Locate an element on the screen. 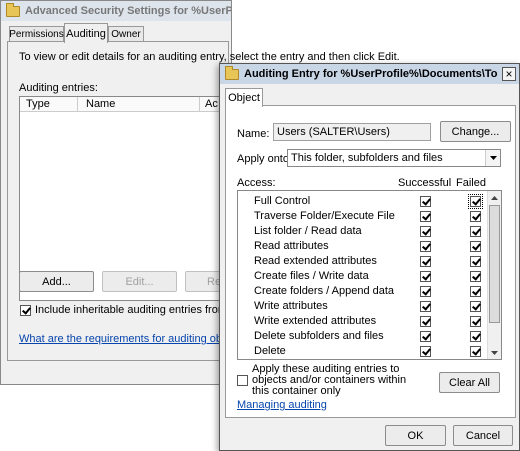 This screenshot has height=451, width=520. access-row: Read extended attributes is located at coordinates (363, 261).